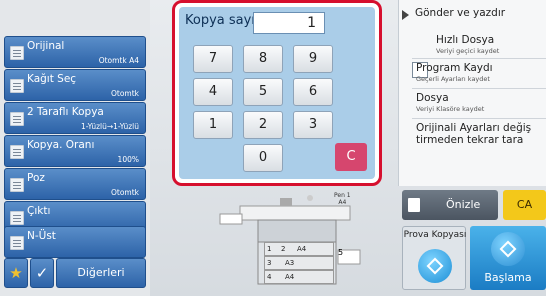 The width and height of the screenshot is (546, 296). Describe the element at coordinates (75, 52) in the screenshot. I see `original-button: Orijinal Otomtk A4` at that location.